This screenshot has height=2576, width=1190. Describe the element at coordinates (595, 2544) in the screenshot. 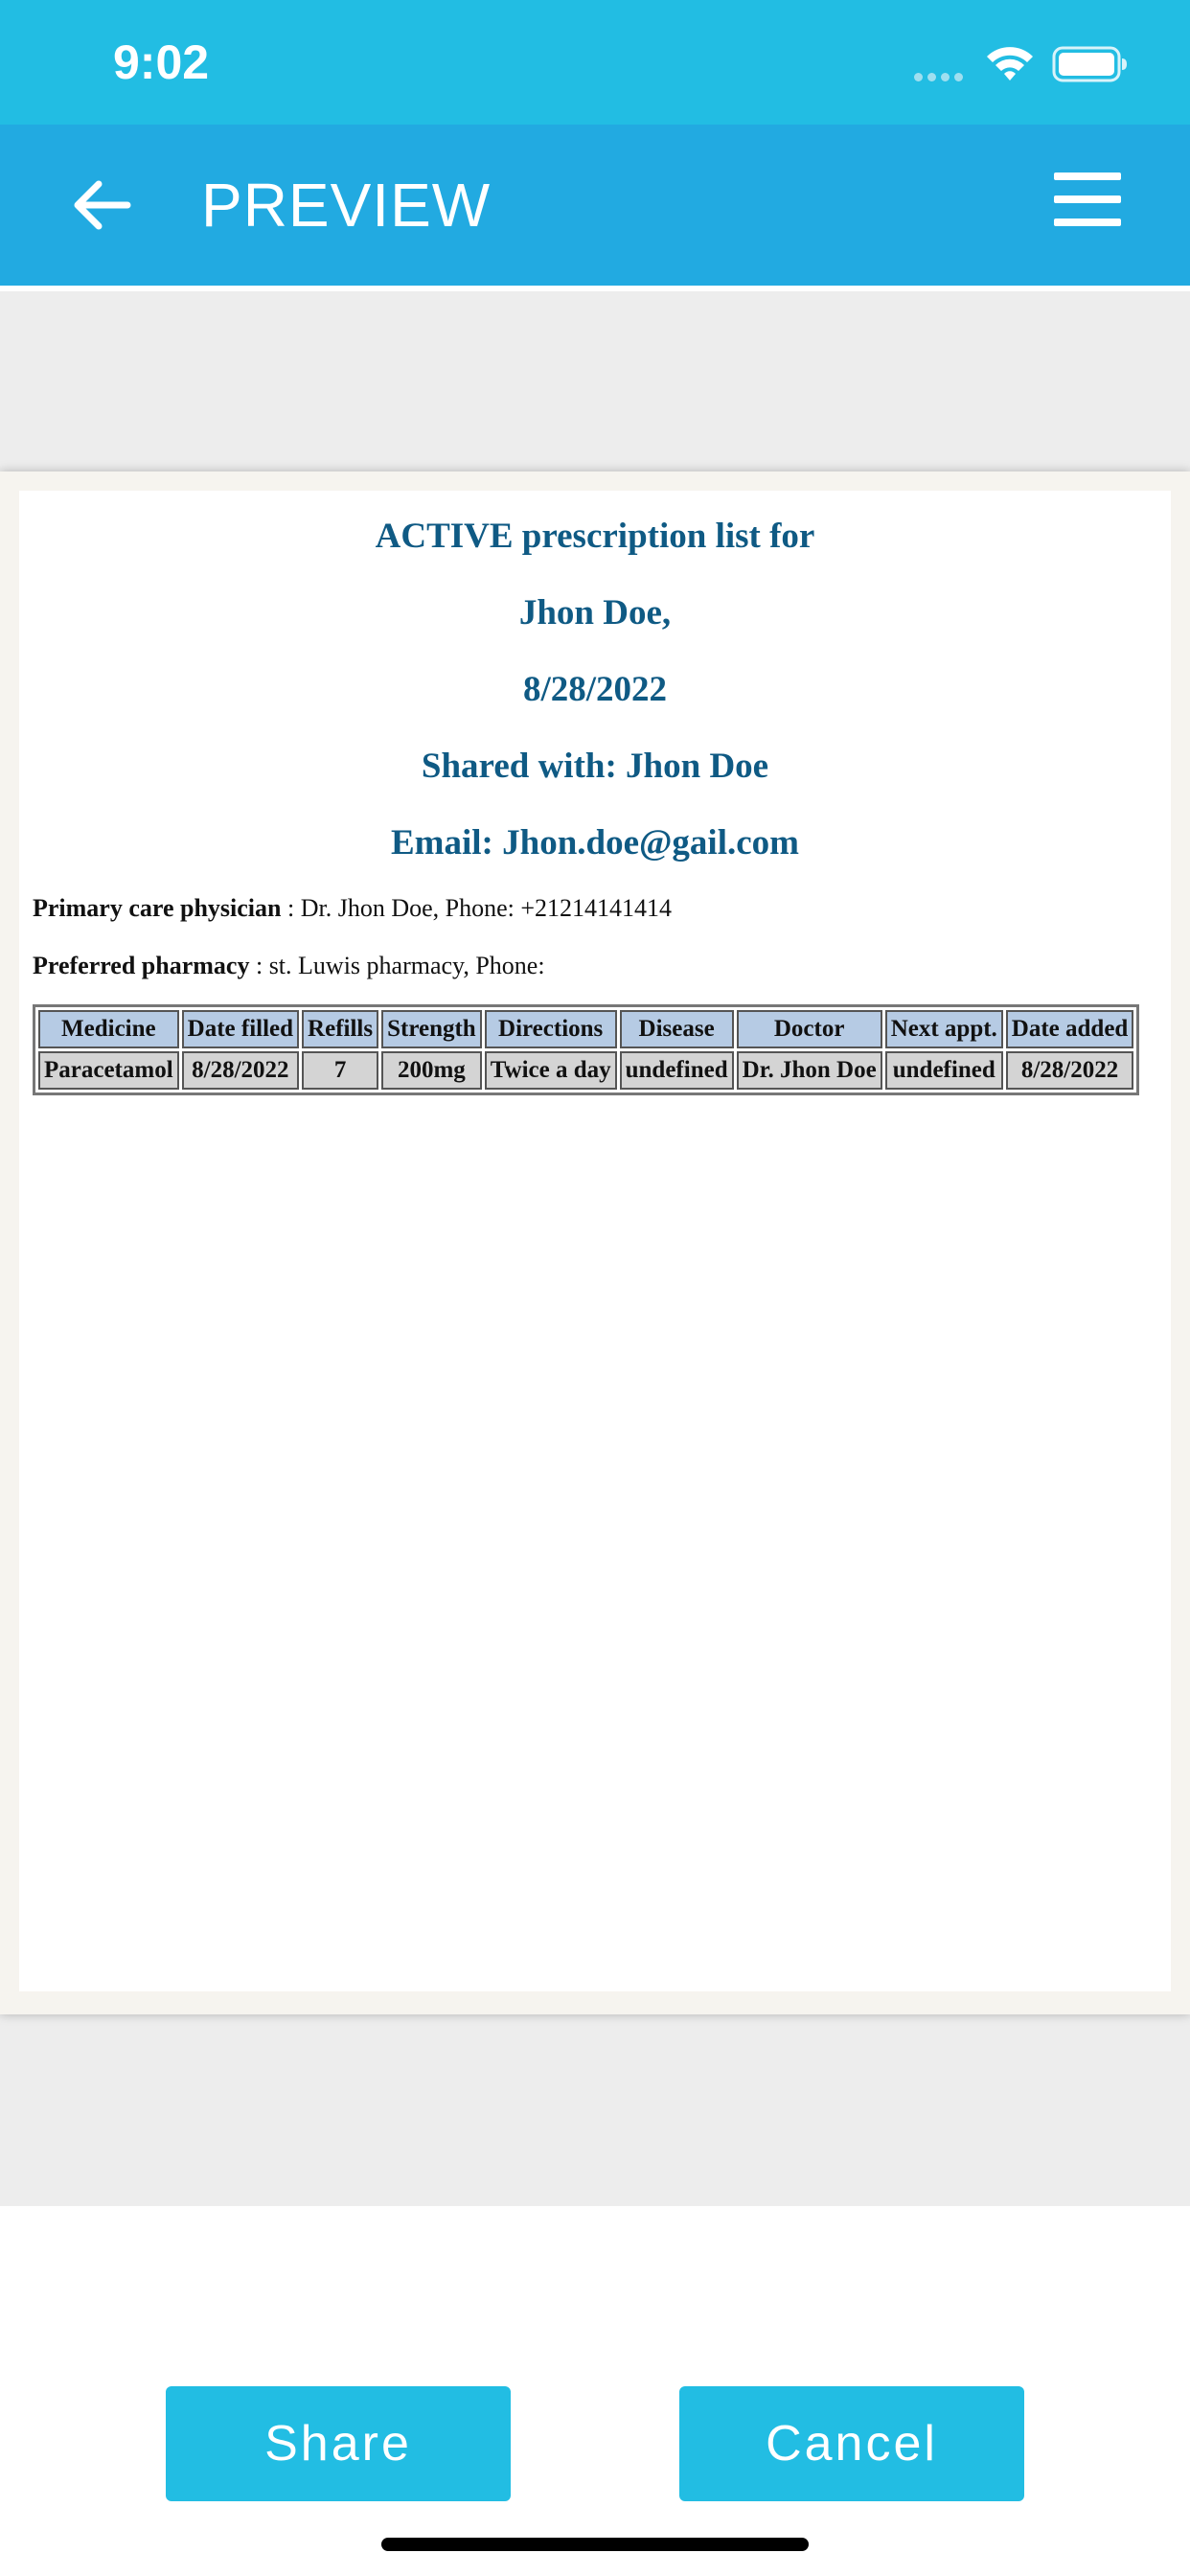

I see `home-indicator` at that location.